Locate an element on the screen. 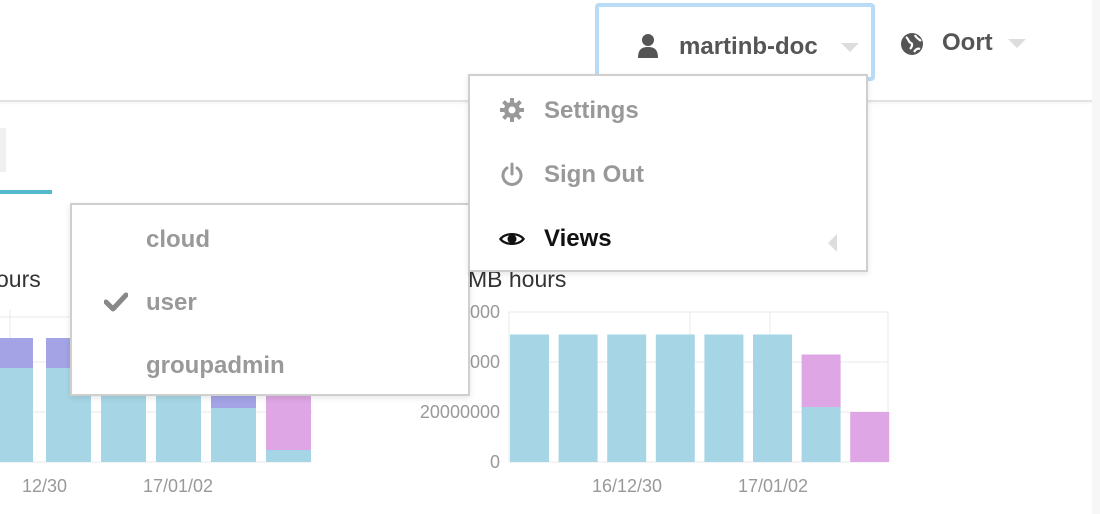 This screenshot has height=514, width=1100. user-dropdown-menu: Settings Sign Out Views is located at coordinates (668, 173).